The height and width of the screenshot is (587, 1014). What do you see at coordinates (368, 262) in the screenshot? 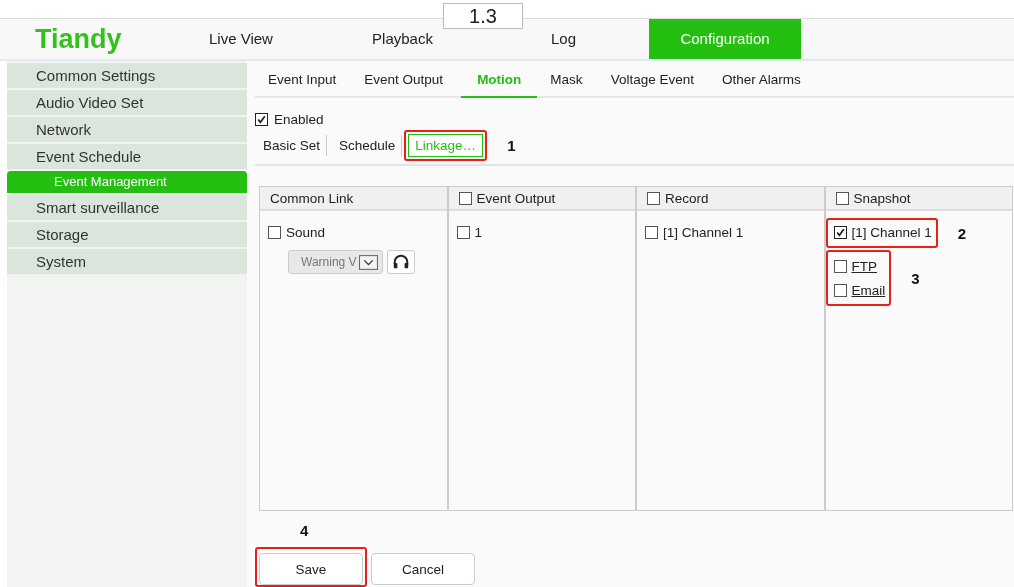
I see `dropdown-icon` at bounding box center [368, 262].